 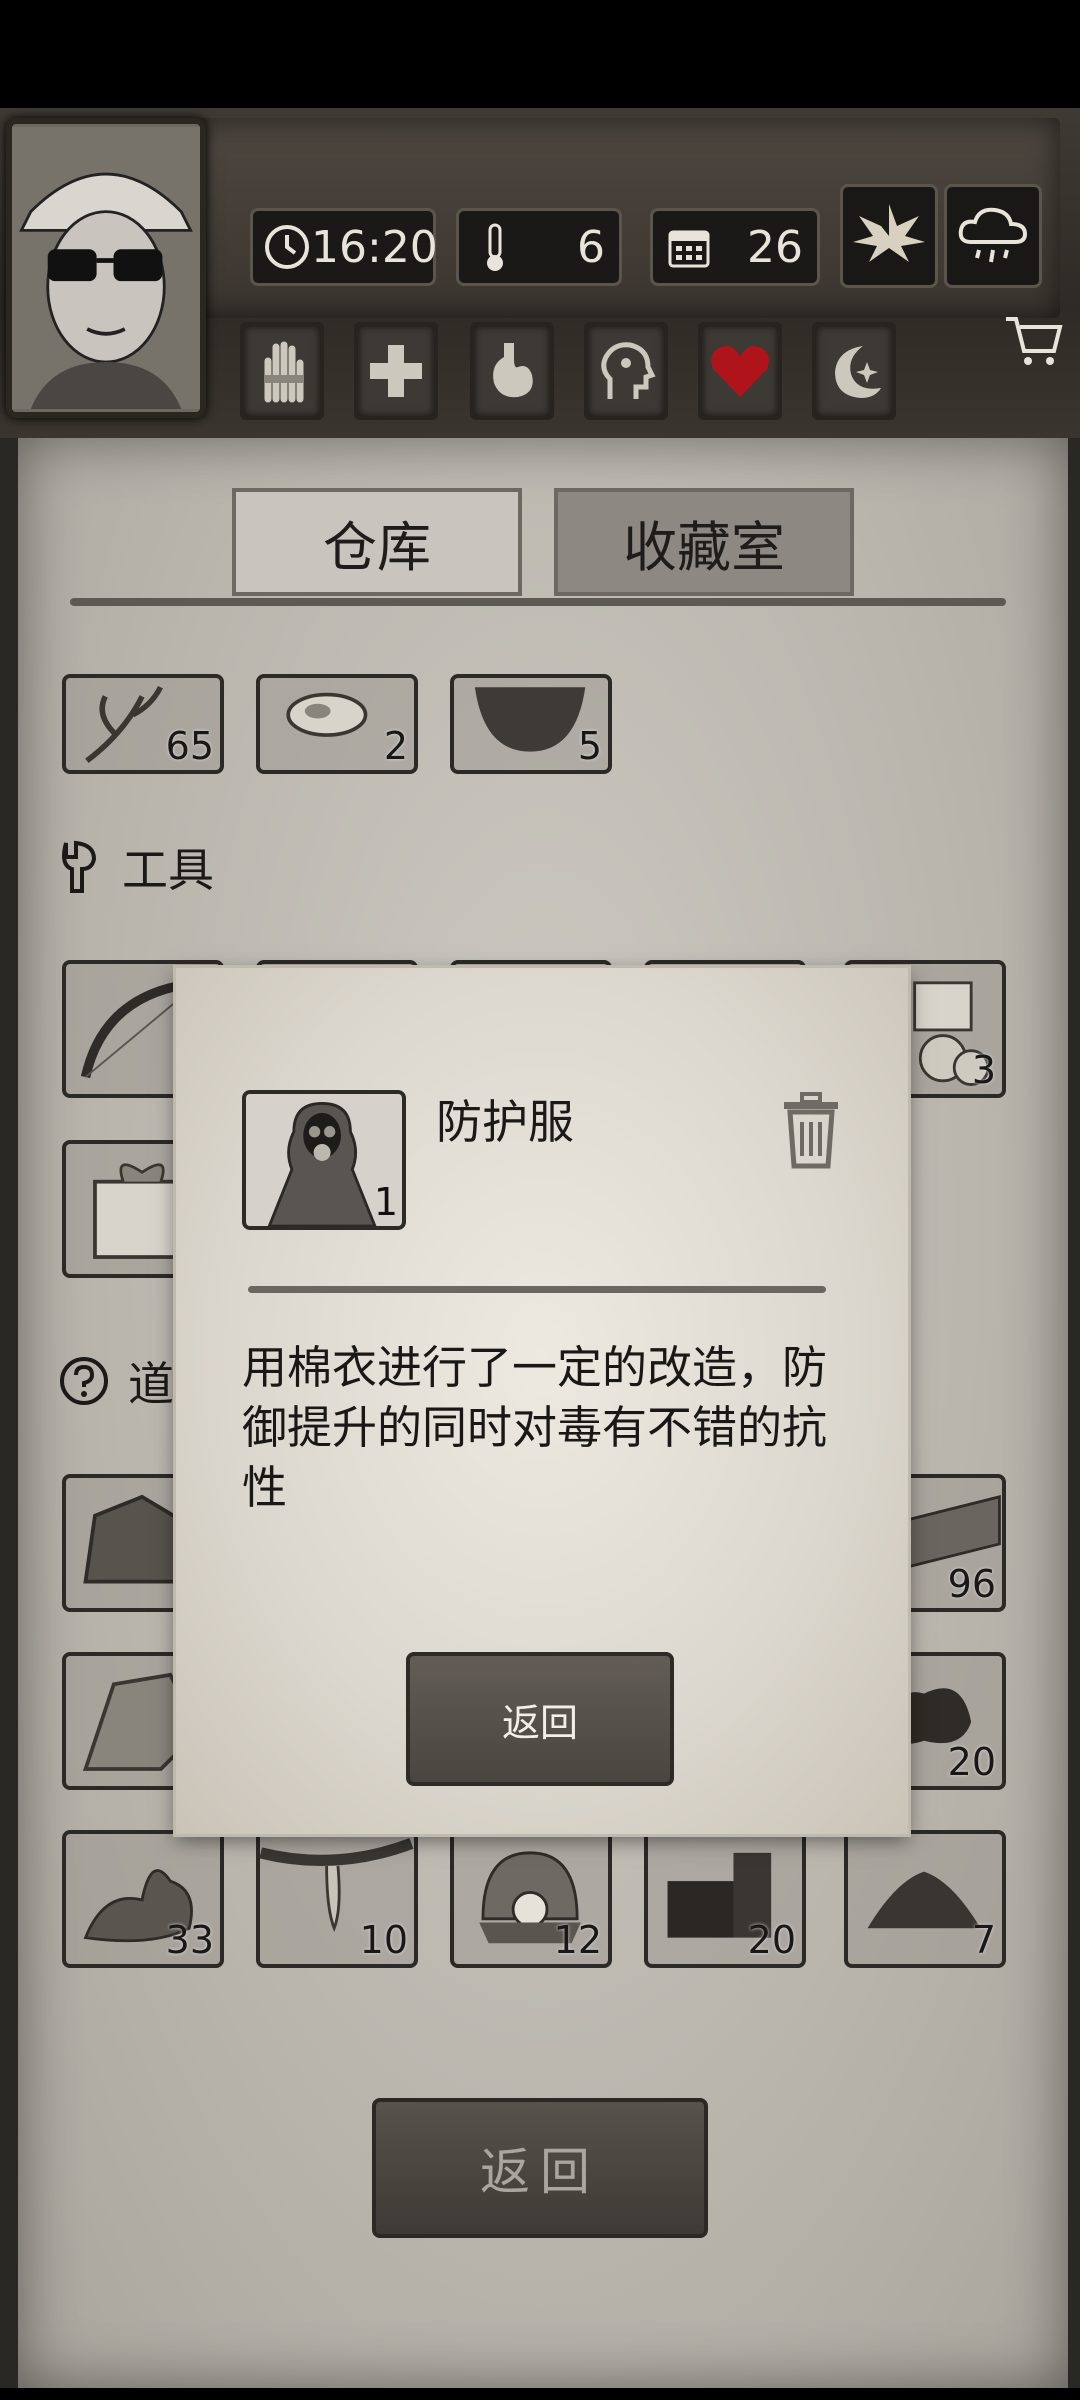 I want to click on item-count: 1, so click(x=385, y=1202).